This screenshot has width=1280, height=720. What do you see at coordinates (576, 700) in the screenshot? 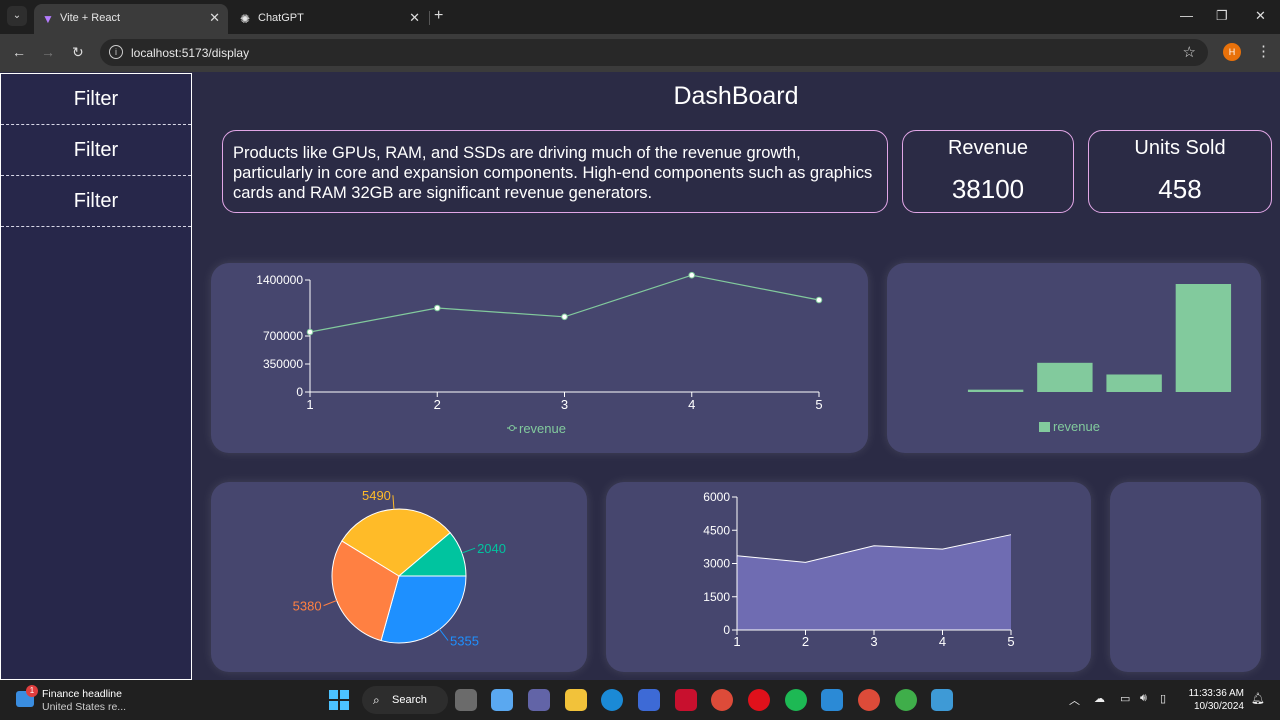
I see `file-explorer-icon` at bounding box center [576, 700].